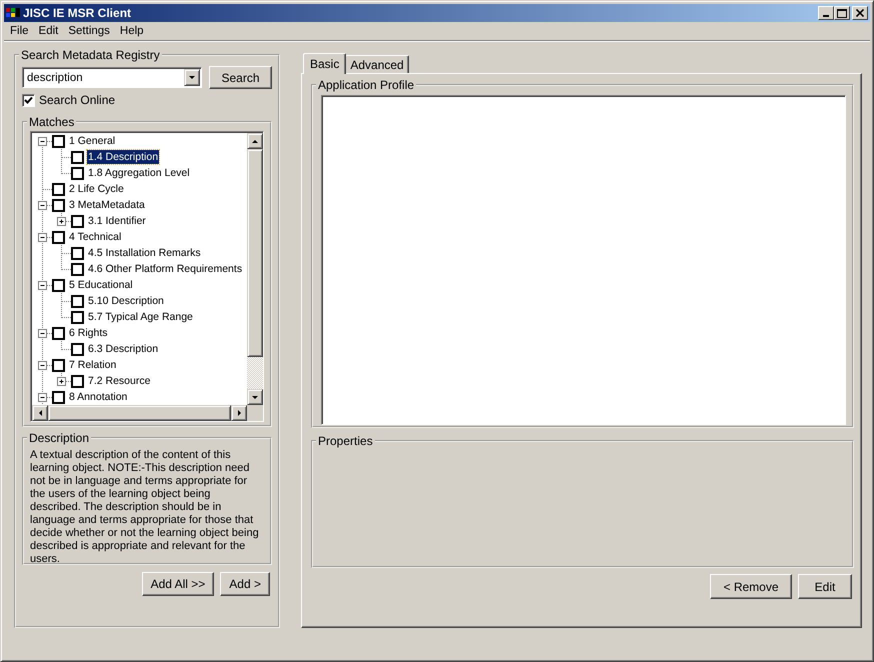 The image size is (874, 662). I want to click on search-button: Search, so click(240, 77).